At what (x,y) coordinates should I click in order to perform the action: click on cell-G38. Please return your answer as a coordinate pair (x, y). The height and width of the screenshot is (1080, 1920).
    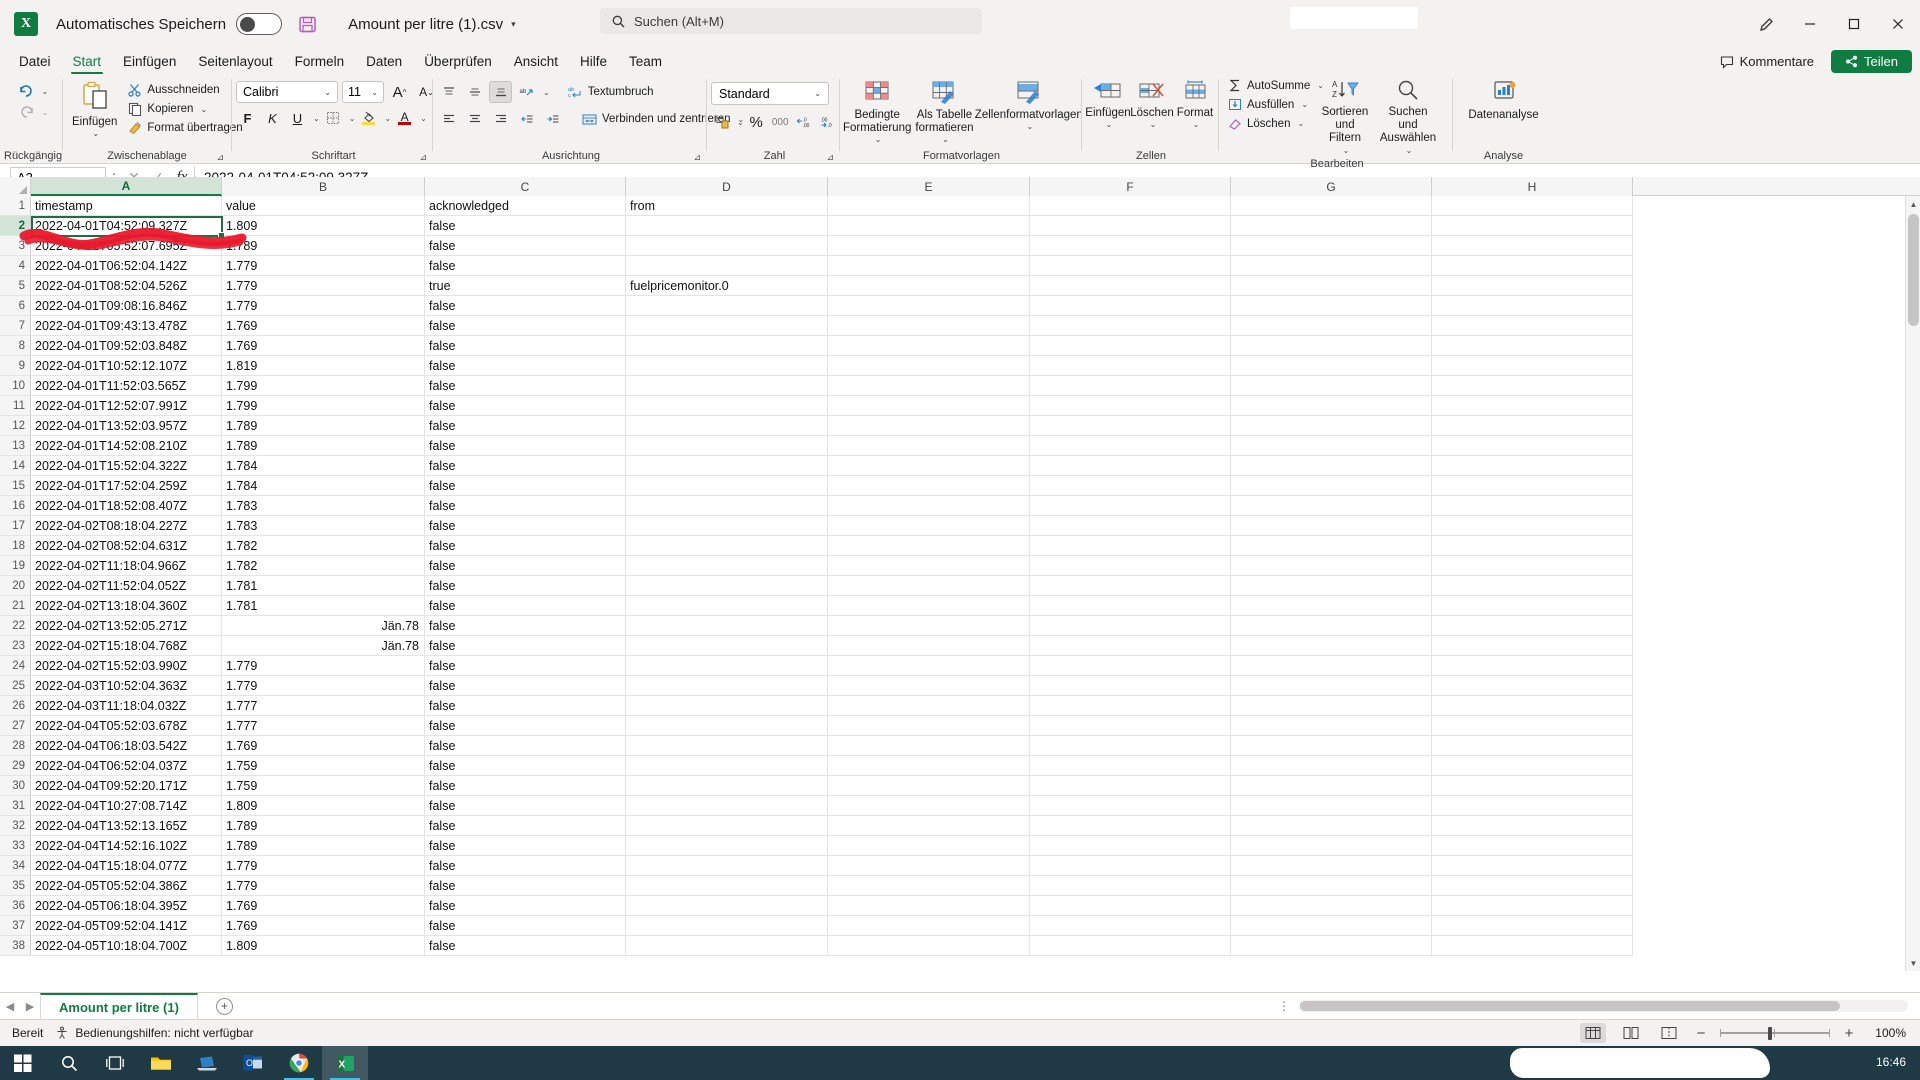
    Looking at the image, I should click on (1331, 946).